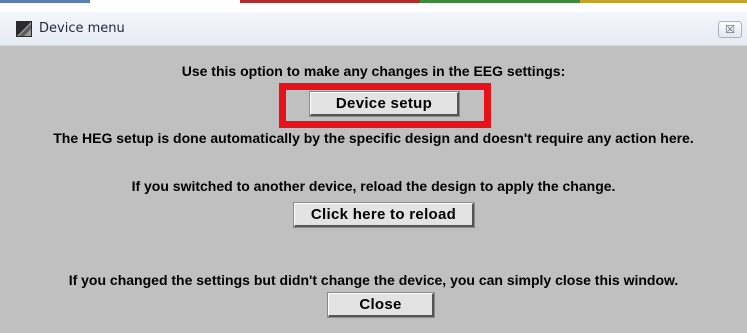  Describe the element at coordinates (373, 6) in the screenshot. I see `desktop-background-strip` at that location.